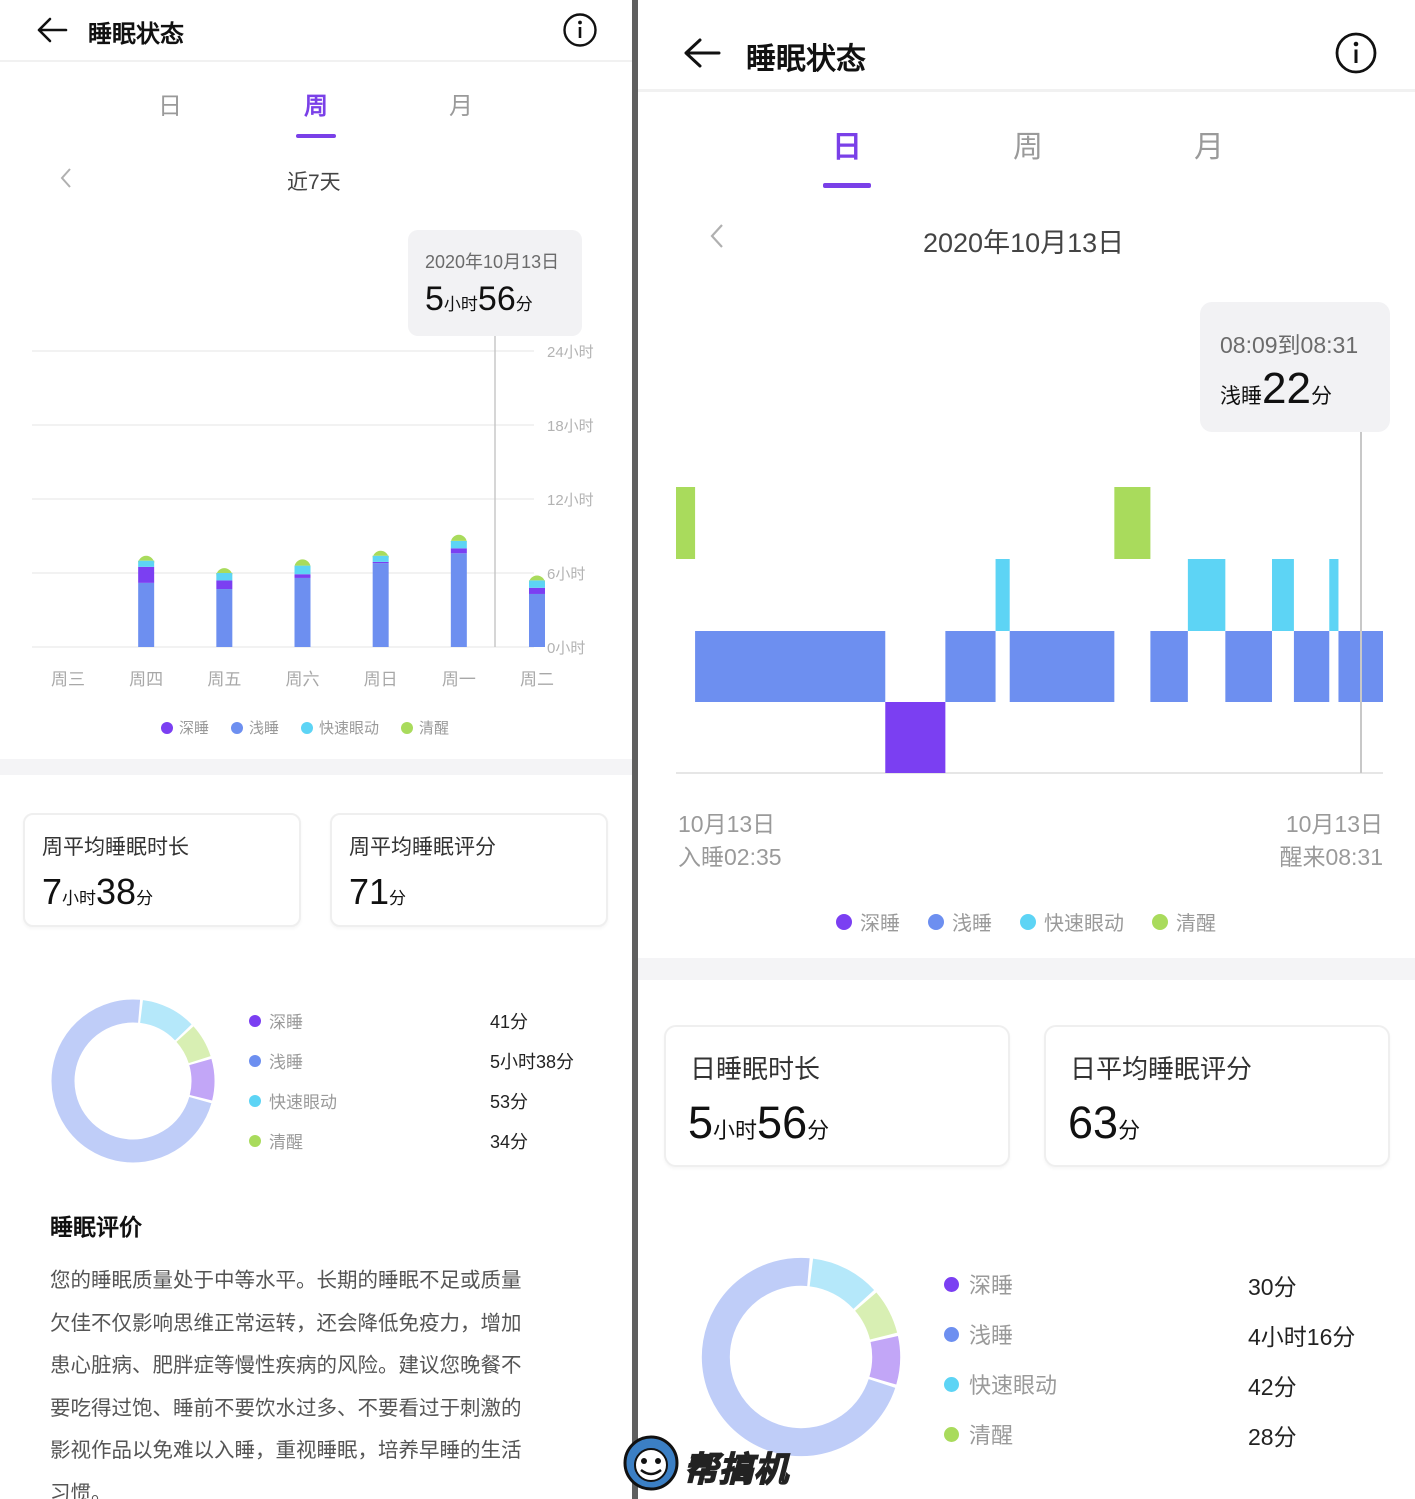 Image resolution: width=1415 pixels, height=1499 pixels. I want to click on x-tick-label: 周五, so click(224, 679).